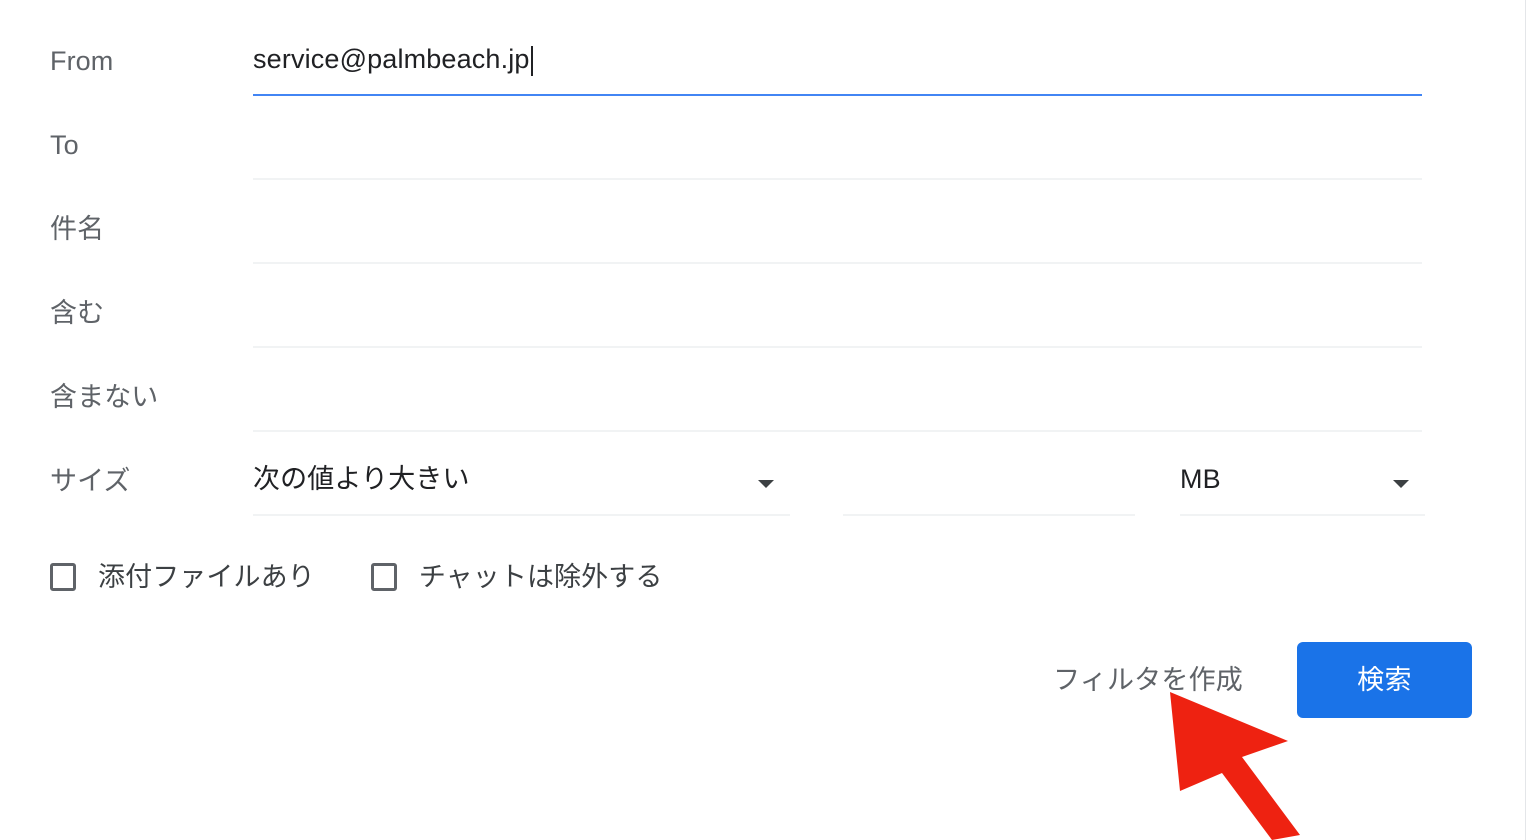 The image size is (1526, 840). Describe the element at coordinates (837, 406) in the screenshot. I see `doesnt-have-input` at that location.